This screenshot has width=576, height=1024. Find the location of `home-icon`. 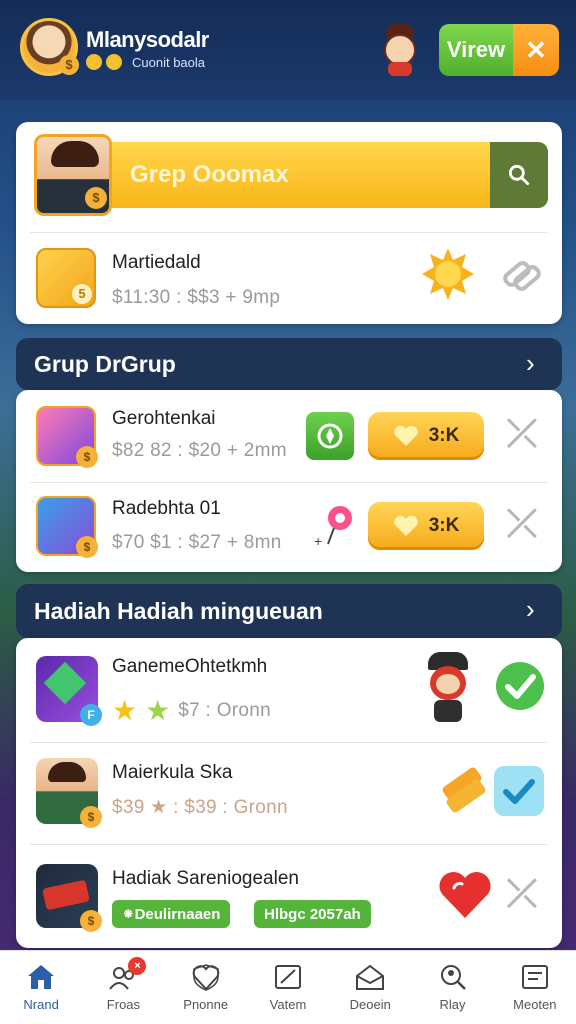

home-icon is located at coordinates (41, 977).